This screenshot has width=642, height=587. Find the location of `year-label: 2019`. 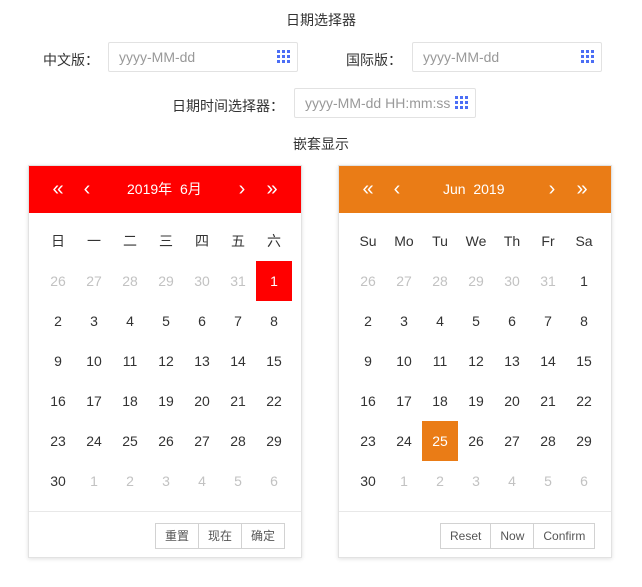

year-label: 2019 is located at coordinates (488, 189).